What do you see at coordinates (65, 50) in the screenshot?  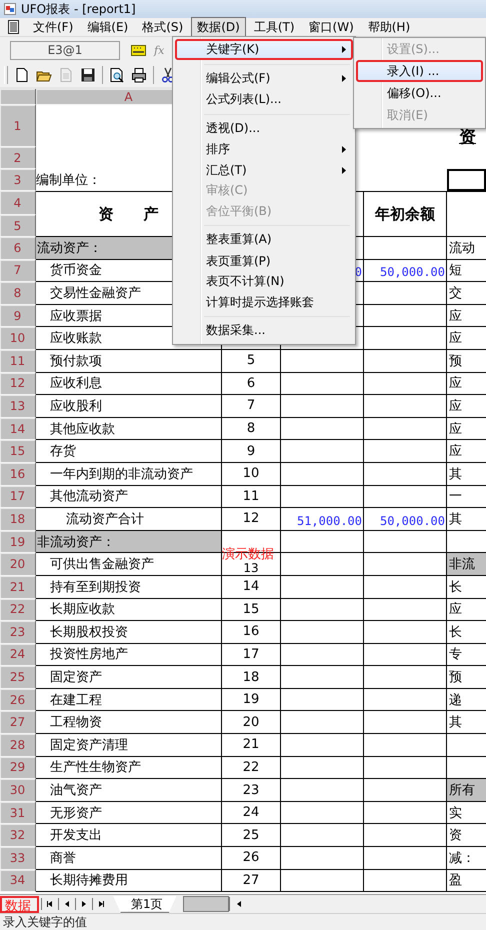 I see `cell-reference-field: E3@1` at bounding box center [65, 50].